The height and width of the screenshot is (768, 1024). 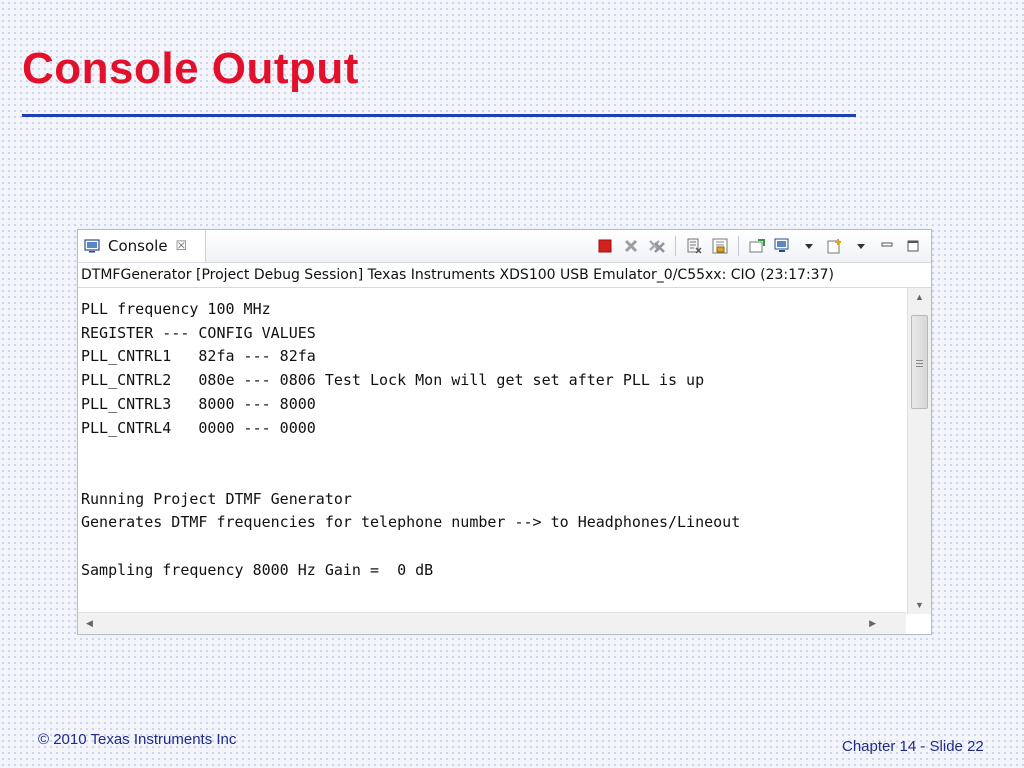 I want to click on scroll-lock-icon, so click(x=720, y=246).